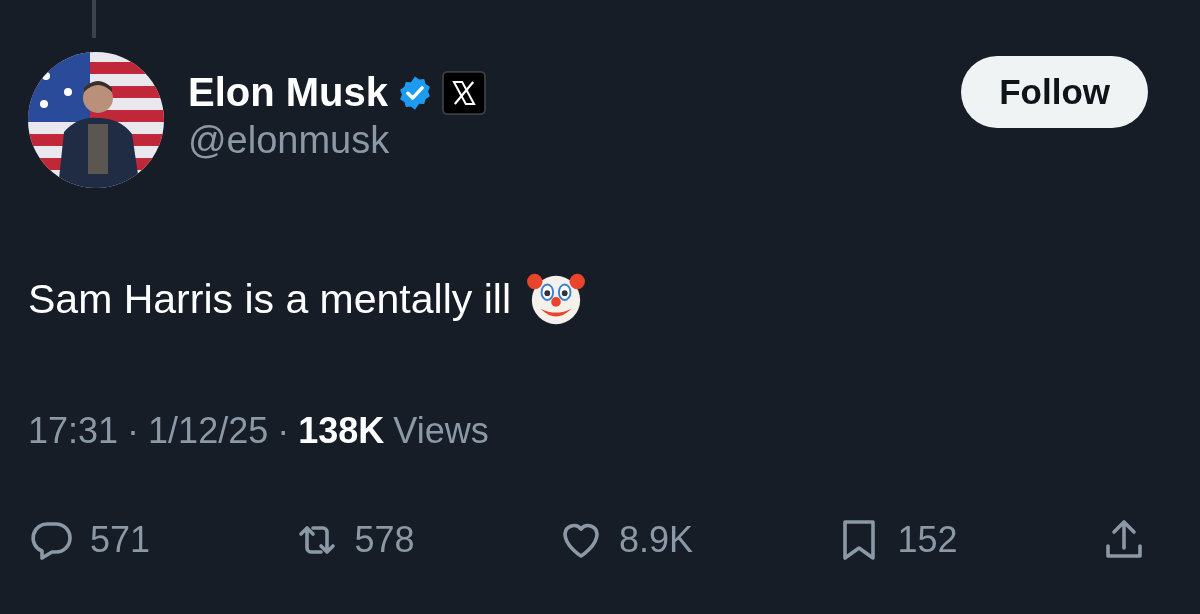 Image resolution: width=1200 pixels, height=614 pixels. What do you see at coordinates (656, 540) in the screenshot?
I see `action-count: 8.9K` at bounding box center [656, 540].